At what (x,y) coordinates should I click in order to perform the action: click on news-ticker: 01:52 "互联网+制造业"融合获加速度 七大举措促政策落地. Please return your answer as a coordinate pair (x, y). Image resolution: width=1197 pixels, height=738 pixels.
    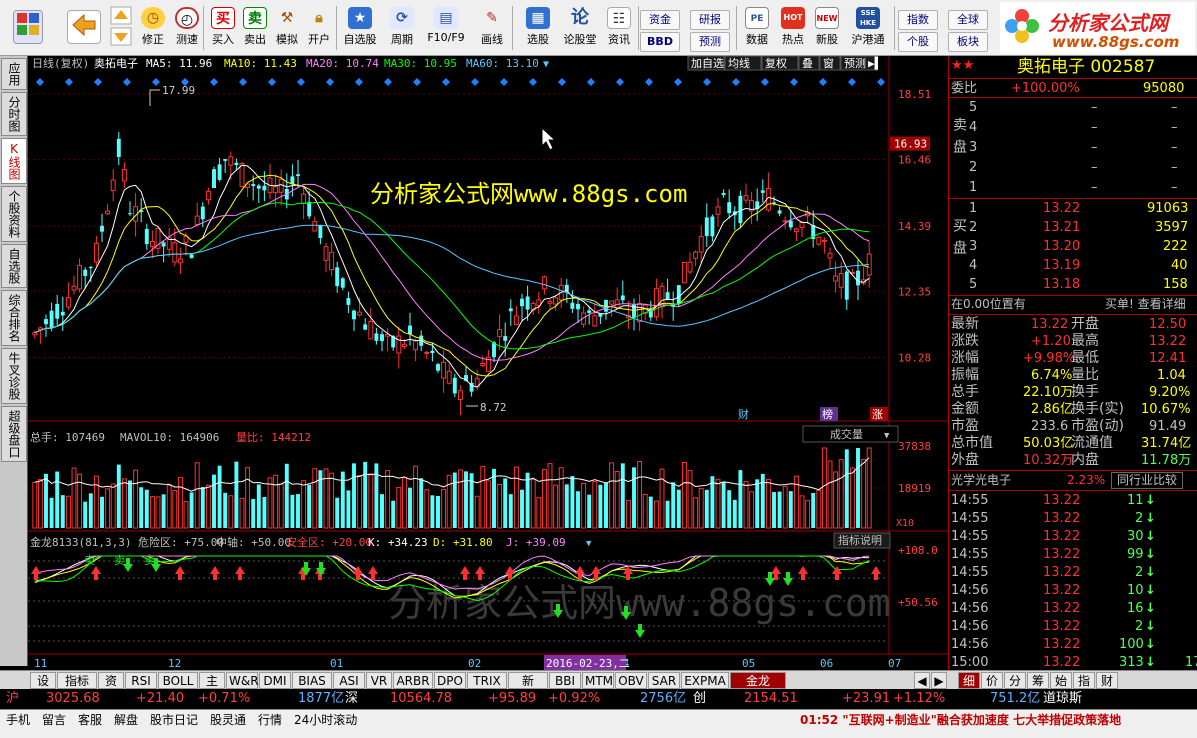
    Looking at the image, I should click on (960, 720).